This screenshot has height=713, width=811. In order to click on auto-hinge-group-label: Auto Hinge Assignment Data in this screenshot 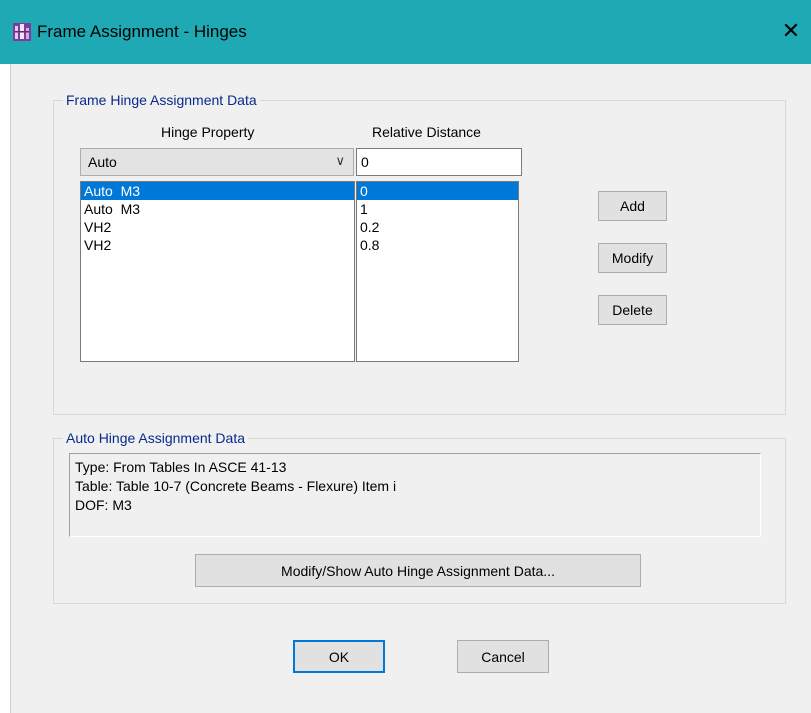, I will do `click(155, 438)`.